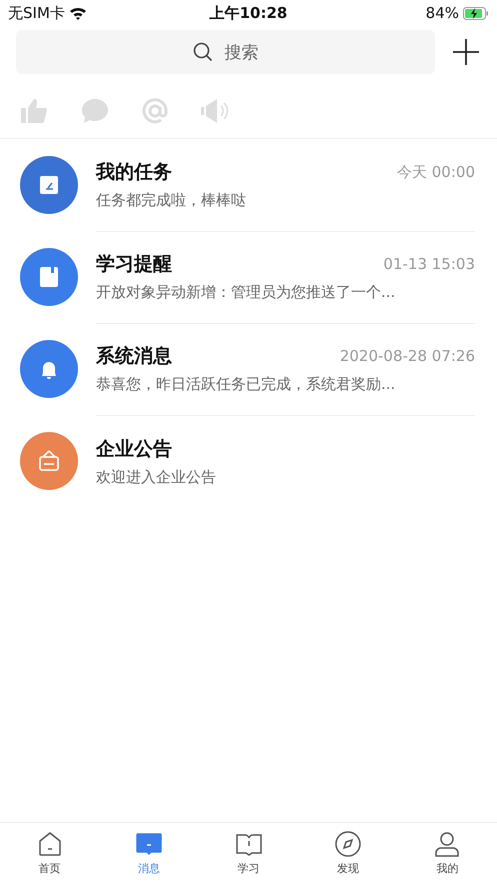  What do you see at coordinates (149, 853) in the screenshot?
I see `tab-item: 消息` at bounding box center [149, 853].